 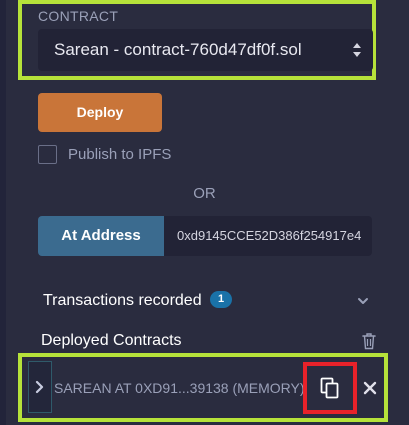 What do you see at coordinates (101, 236) in the screenshot?
I see `at-address-button: At Address` at bounding box center [101, 236].